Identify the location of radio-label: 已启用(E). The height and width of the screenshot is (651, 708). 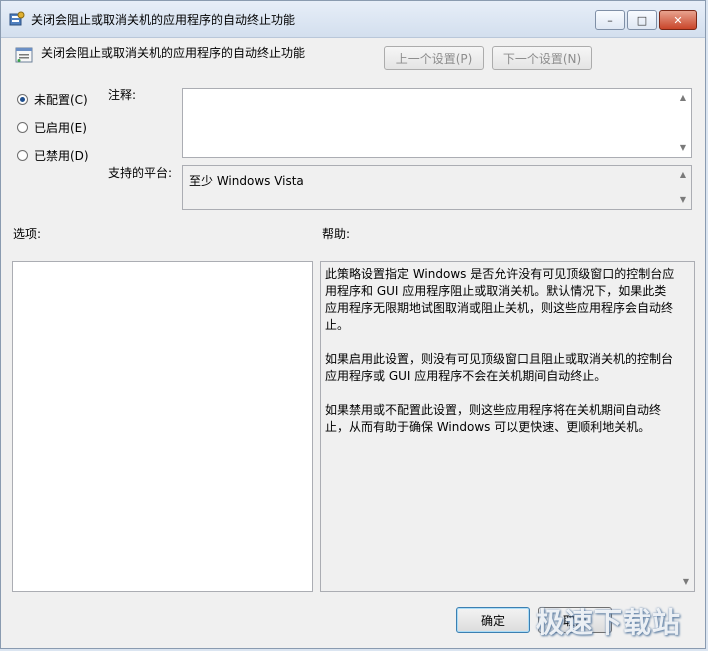
(60, 128).